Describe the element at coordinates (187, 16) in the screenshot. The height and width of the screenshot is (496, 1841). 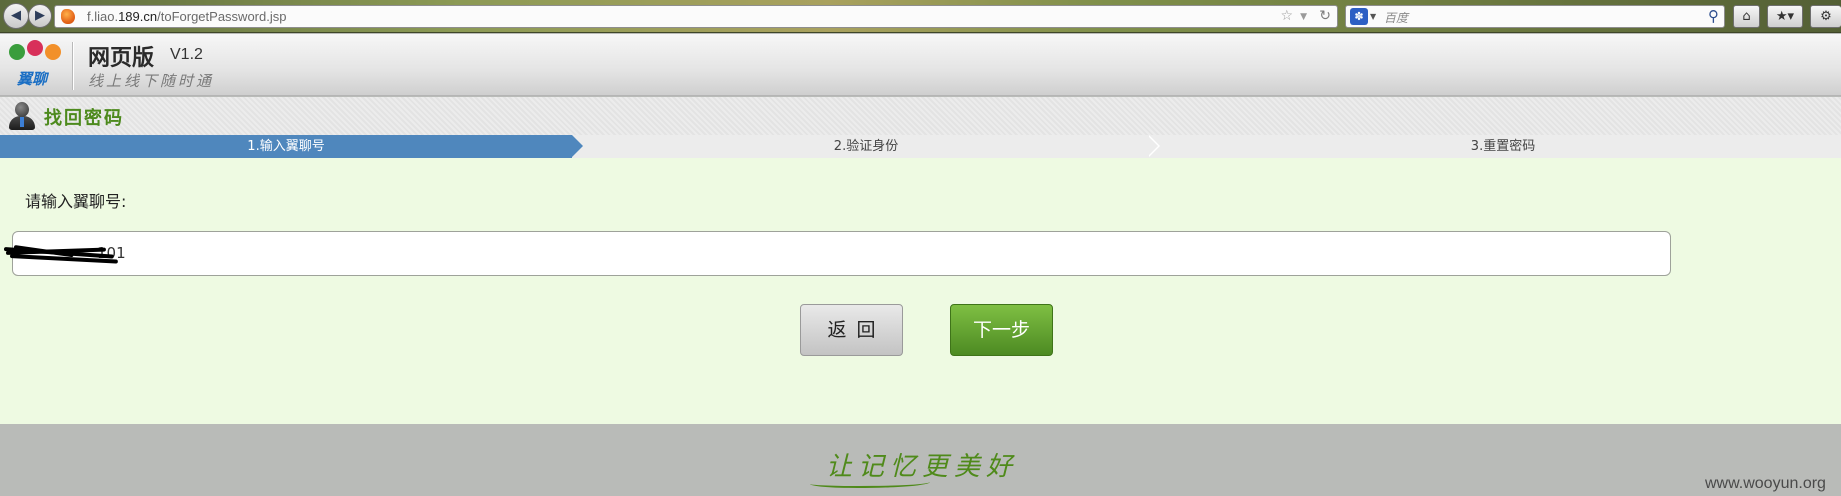
I see `url-text: f.liao.189.cn/toForgetPassword.jsp` at that location.